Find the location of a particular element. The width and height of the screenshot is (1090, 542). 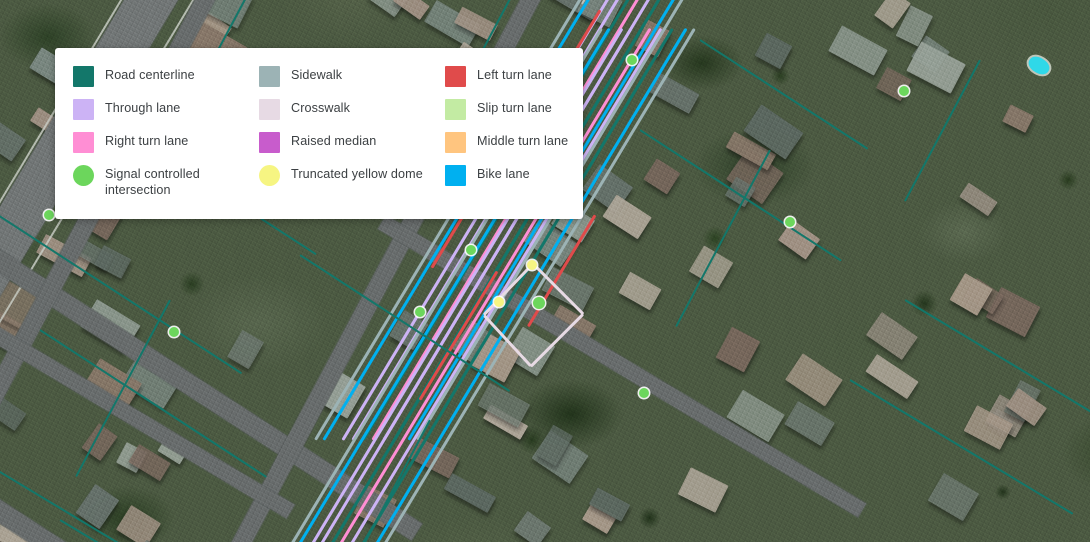

middle-turn-lane-swatch-icon is located at coordinates (455, 142).